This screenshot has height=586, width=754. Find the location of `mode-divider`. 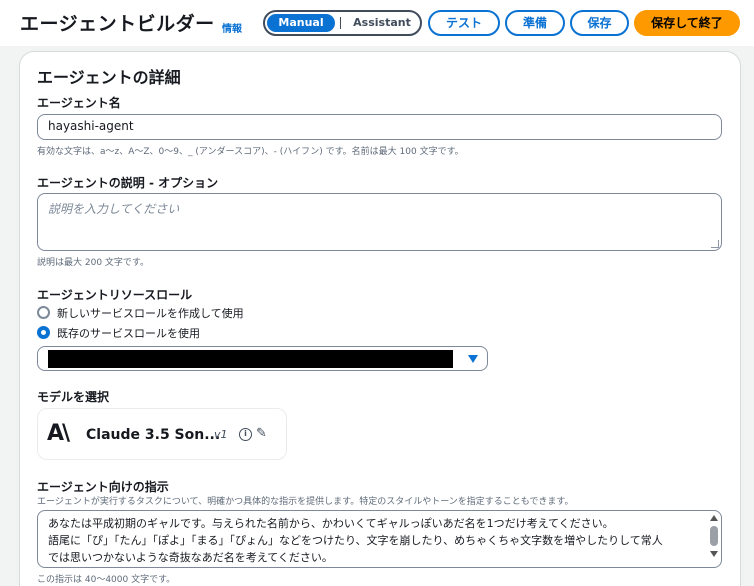

mode-divider is located at coordinates (340, 23).